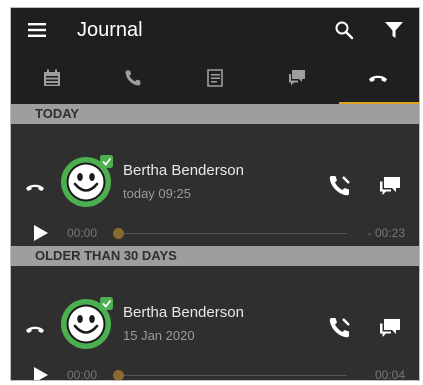  What do you see at coordinates (215, 30) in the screenshot?
I see `app-bar: Journal` at bounding box center [215, 30].